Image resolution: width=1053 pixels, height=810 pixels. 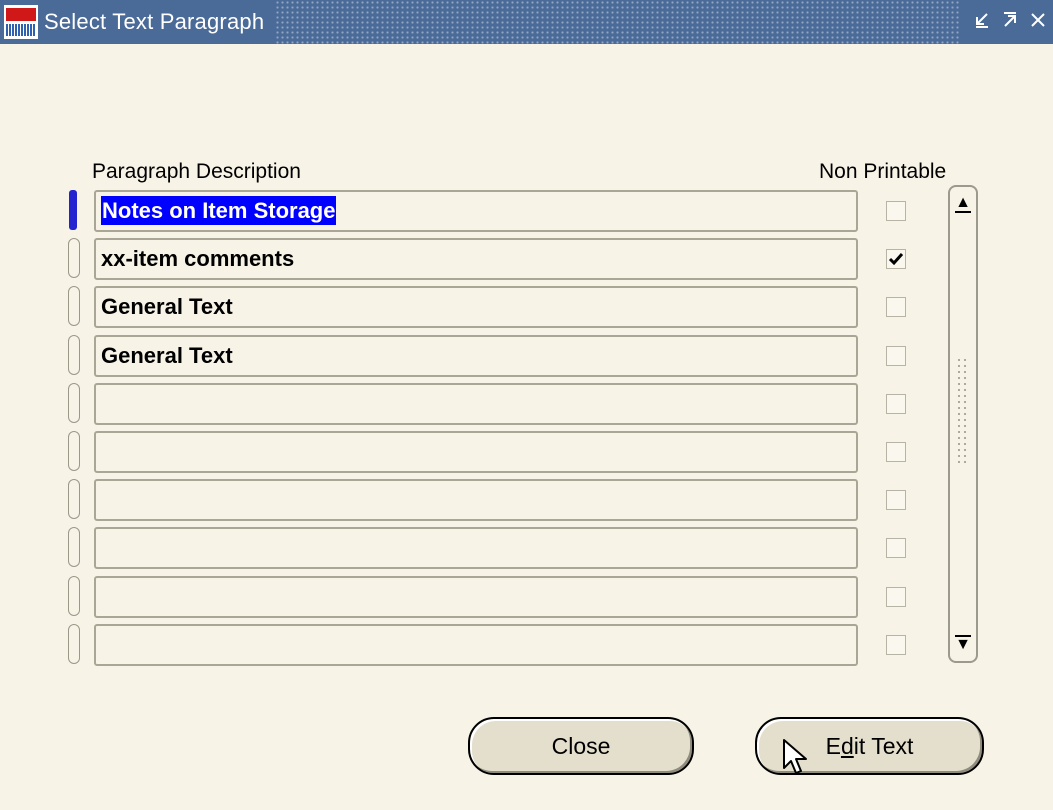 What do you see at coordinates (963, 412) in the screenshot?
I see `scroll-thumb` at bounding box center [963, 412].